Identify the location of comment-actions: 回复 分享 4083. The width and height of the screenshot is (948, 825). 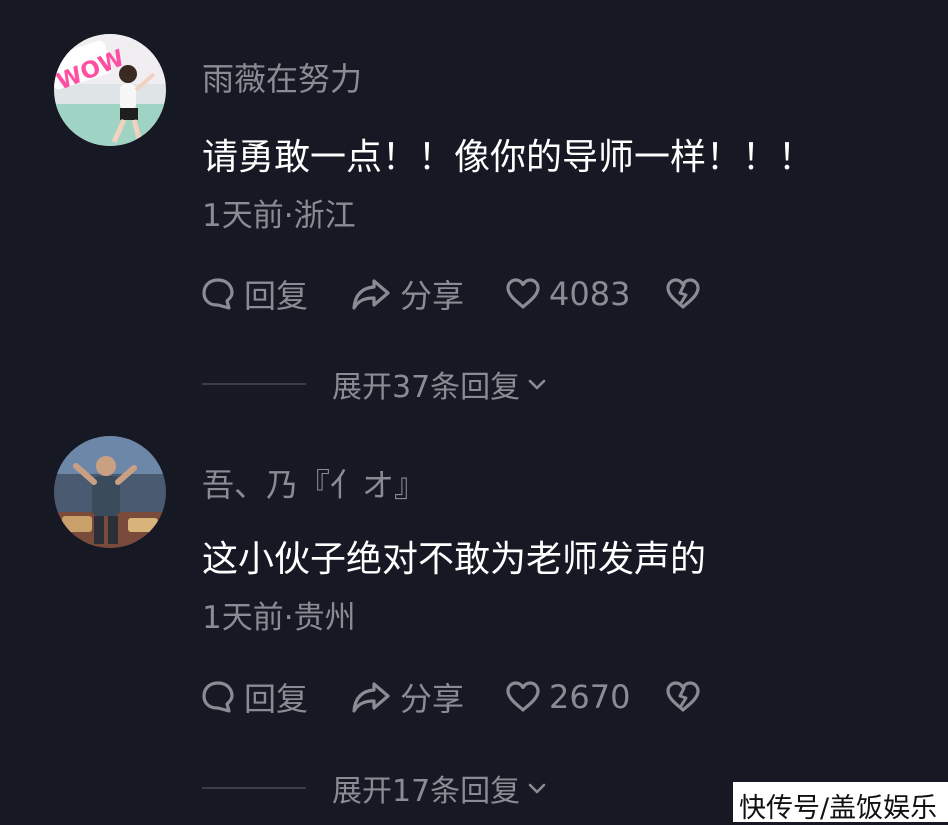
(450, 294).